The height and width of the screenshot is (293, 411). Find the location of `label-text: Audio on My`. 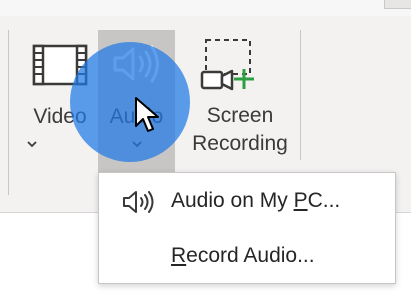

label-text: Audio on My is located at coordinates (232, 200).